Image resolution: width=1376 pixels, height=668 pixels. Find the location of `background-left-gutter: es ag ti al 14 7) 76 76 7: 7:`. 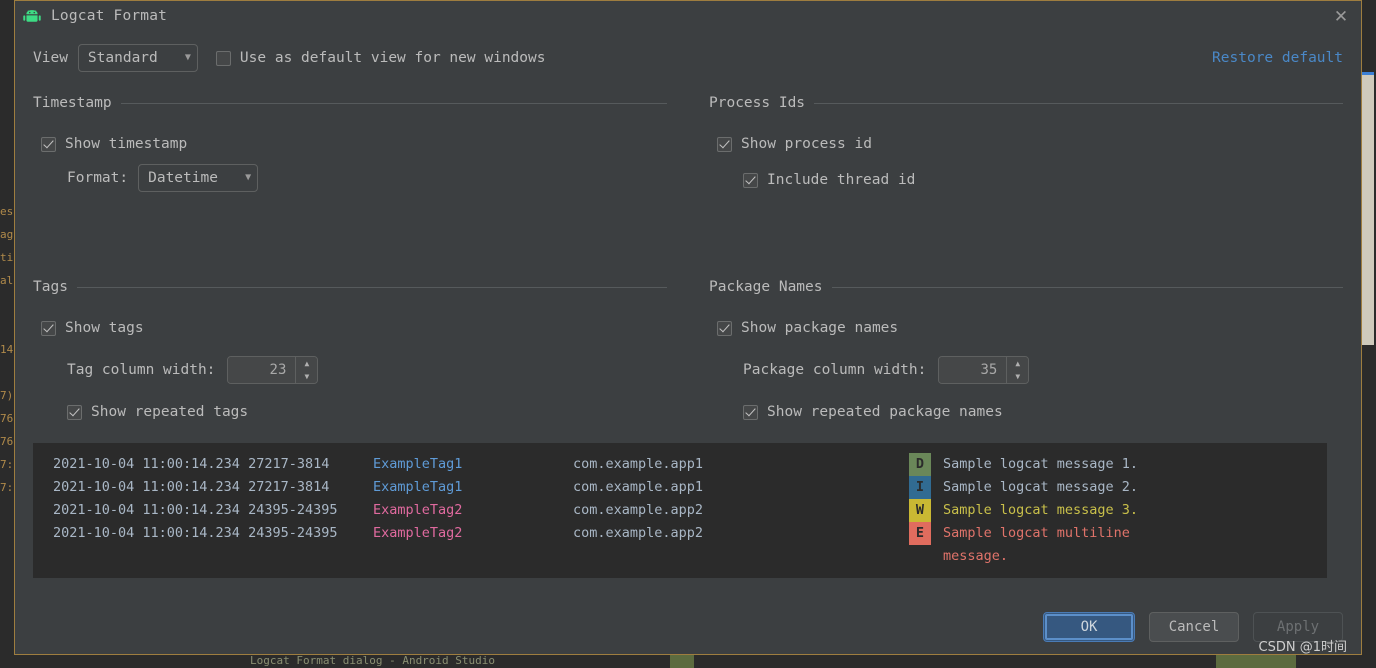

background-left-gutter: es ag ti al 14 7) 76 76 7: 7: is located at coordinates (7, 334).